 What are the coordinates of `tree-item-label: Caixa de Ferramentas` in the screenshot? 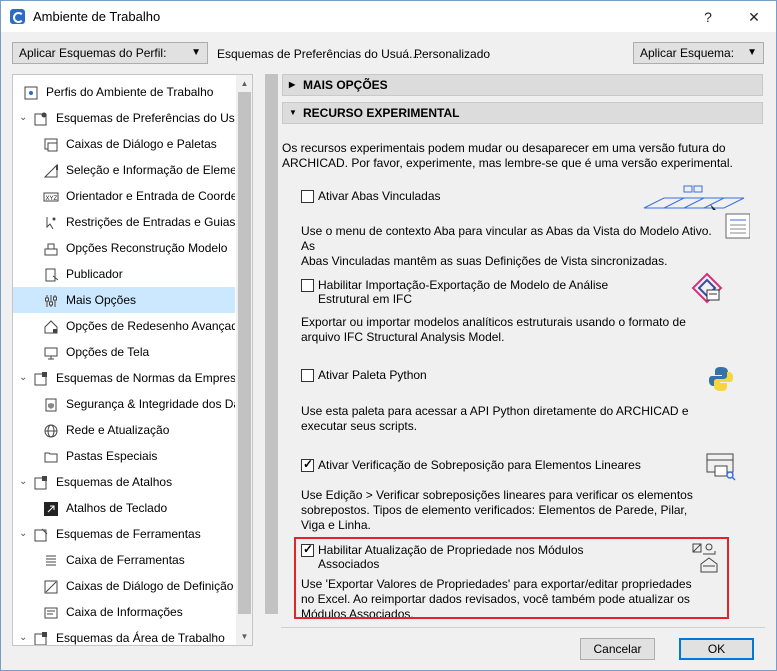 It's located at (125, 560).